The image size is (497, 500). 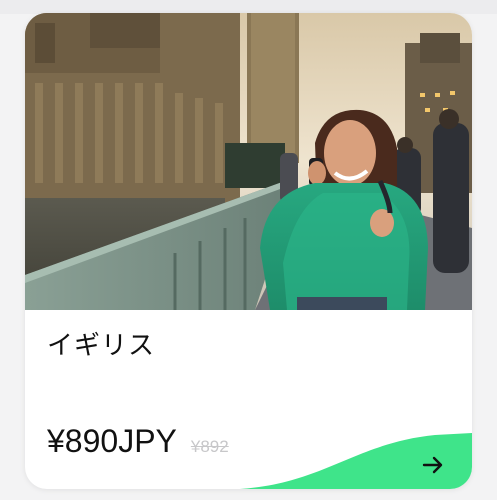 I want to click on original-price: ¥892, so click(x=209, y=446).